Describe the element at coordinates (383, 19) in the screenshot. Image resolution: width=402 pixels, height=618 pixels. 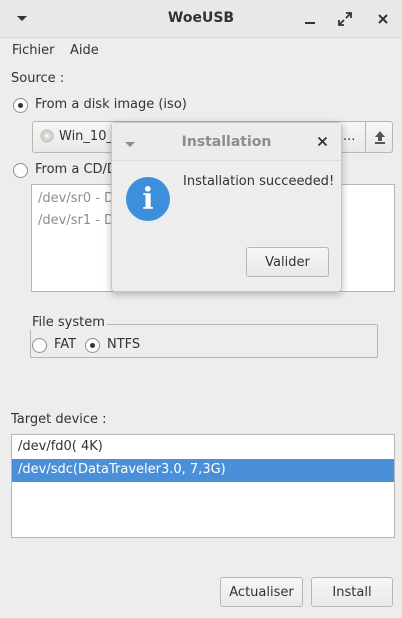
I see `close-icon` at that location.